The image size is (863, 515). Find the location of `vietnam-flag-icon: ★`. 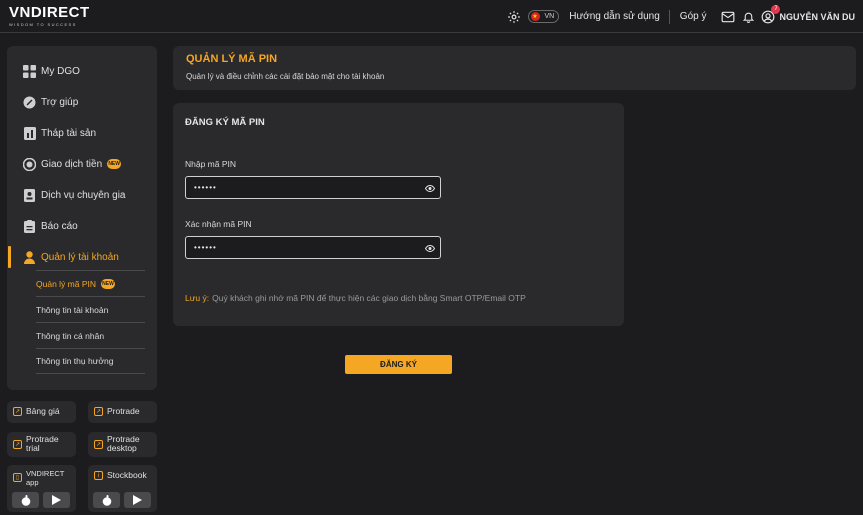

vietnam-flag-icon: ★ is located at coordinates (535, 16).